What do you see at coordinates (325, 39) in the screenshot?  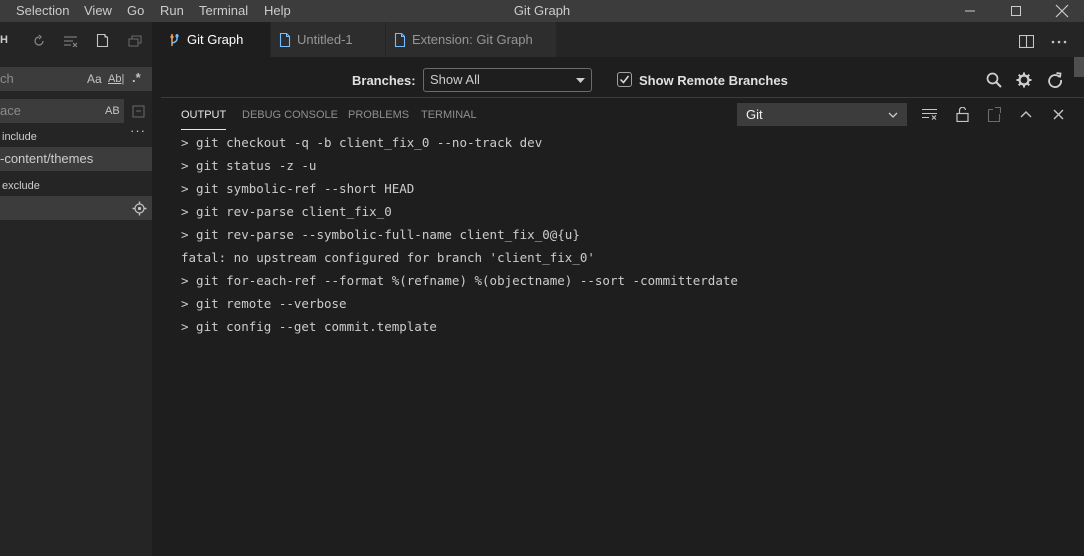 I see `tab-label: Untitled-1` at bounding box center [325, 39].